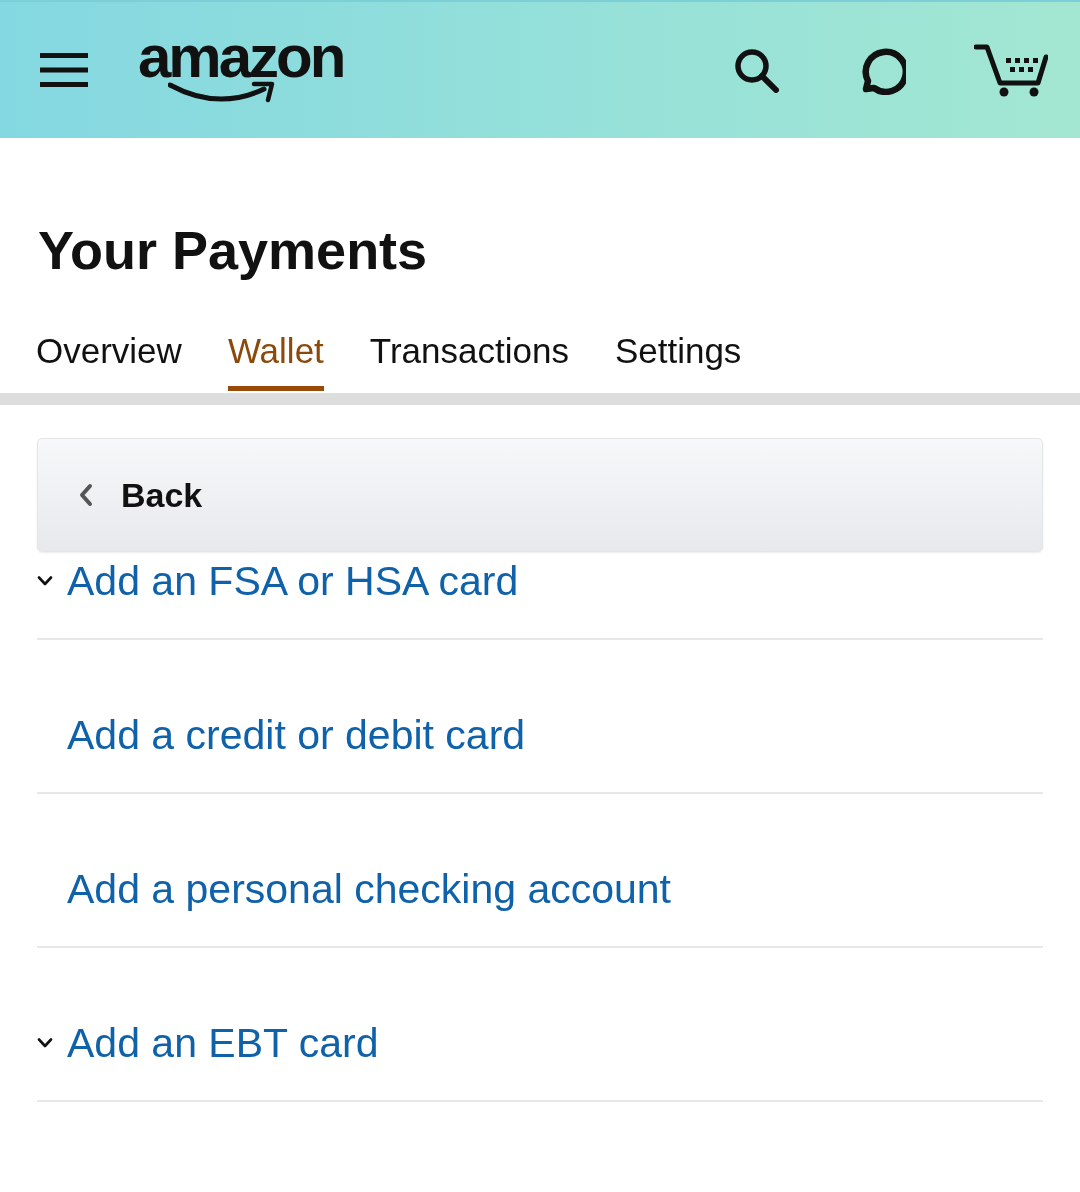  I want to click on logo-link: amazon, so click(241, 67).